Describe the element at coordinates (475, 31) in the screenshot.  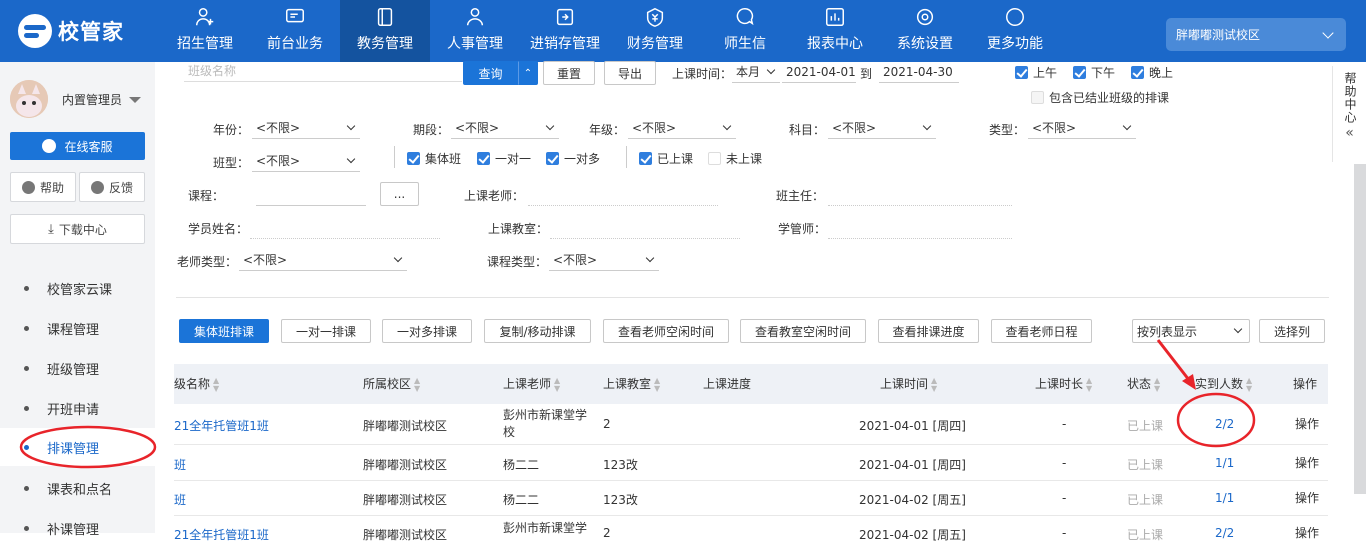
I see `nav-item-hr: 人事管理` at that location.